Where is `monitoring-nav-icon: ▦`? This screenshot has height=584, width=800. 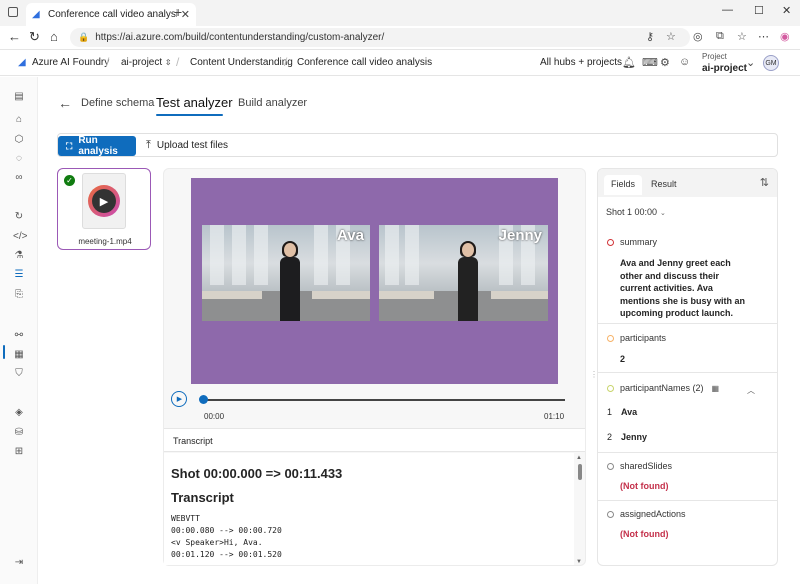 monitoring-nav-icon: ▦ is located at coordinates (19, 355).